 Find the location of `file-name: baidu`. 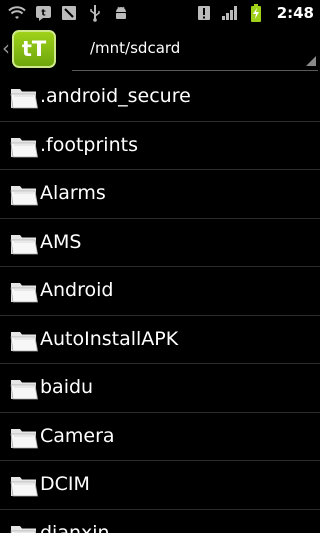

file-name: baidu is located at coordinates (67, 387).